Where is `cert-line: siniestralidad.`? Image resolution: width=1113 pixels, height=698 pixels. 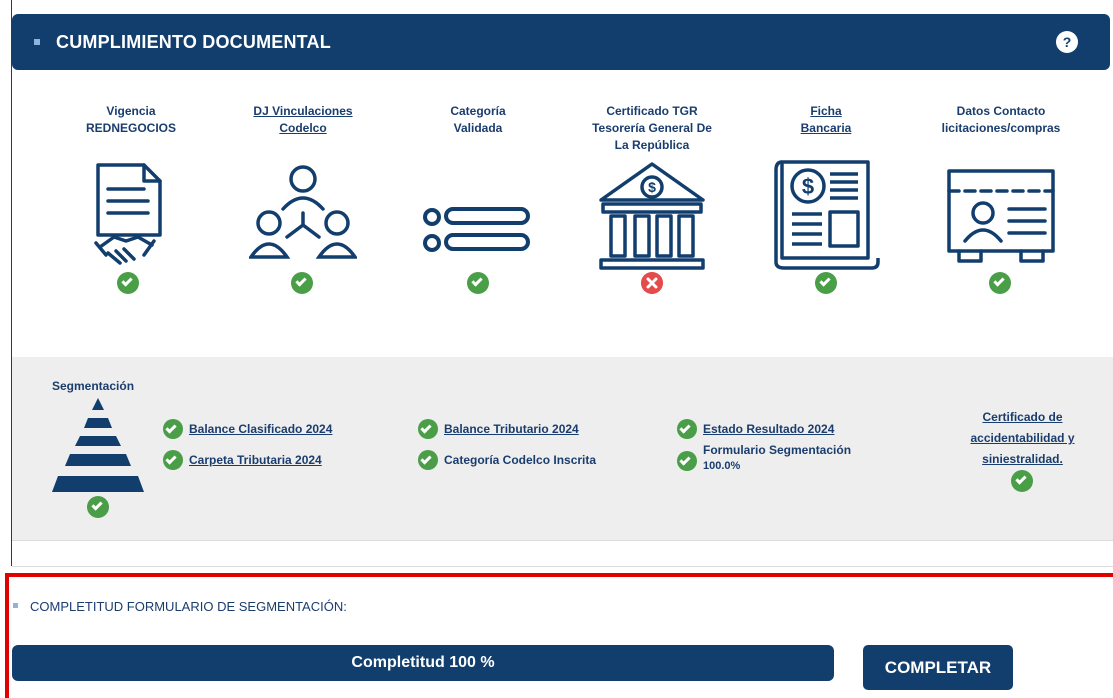 cert-line: siniestralidad. is located at coordinates (1022, 459).